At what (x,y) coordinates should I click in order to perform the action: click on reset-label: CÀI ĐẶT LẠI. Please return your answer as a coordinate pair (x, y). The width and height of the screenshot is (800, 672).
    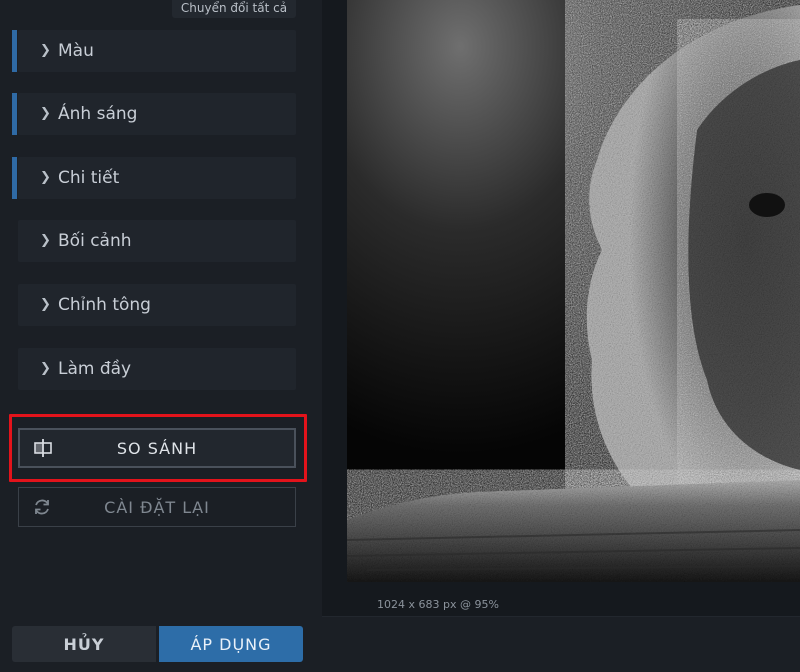
    Looking at the image, I should click on (157, 507).